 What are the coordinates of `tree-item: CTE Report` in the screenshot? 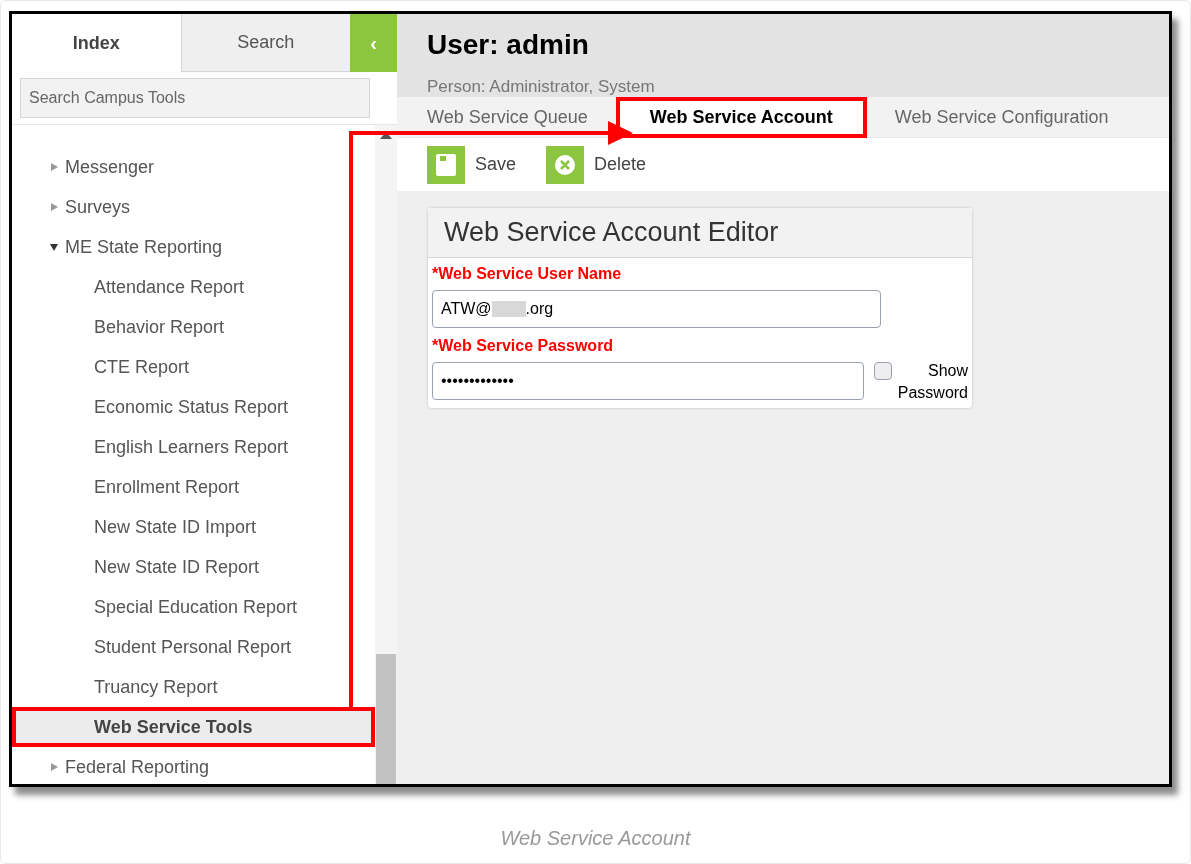 It's located at (193, 367).